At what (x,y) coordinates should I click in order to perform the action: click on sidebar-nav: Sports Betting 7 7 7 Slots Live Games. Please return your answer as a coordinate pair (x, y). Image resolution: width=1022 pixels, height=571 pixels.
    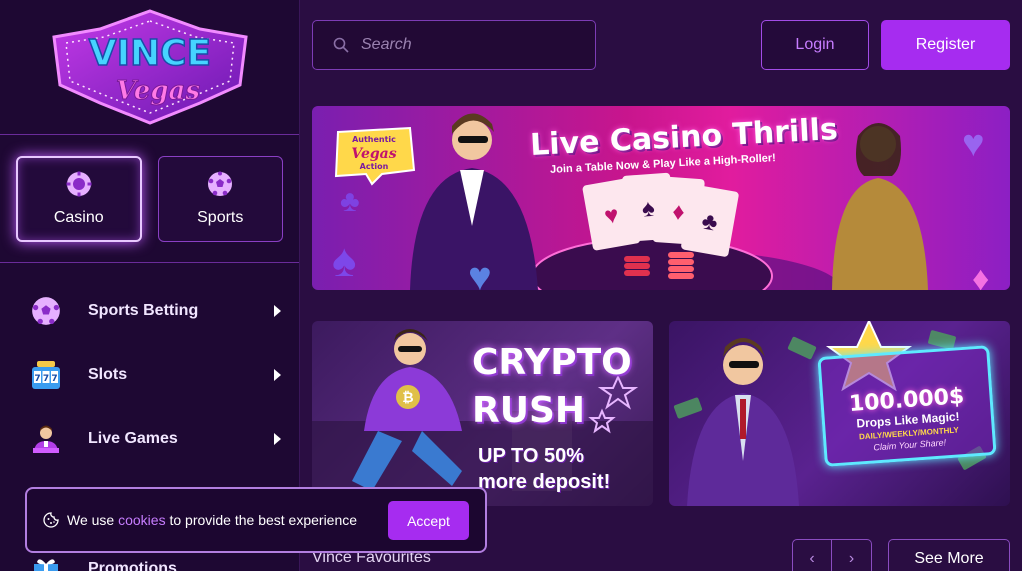
    Looking at the image, I should click on (149, 367).